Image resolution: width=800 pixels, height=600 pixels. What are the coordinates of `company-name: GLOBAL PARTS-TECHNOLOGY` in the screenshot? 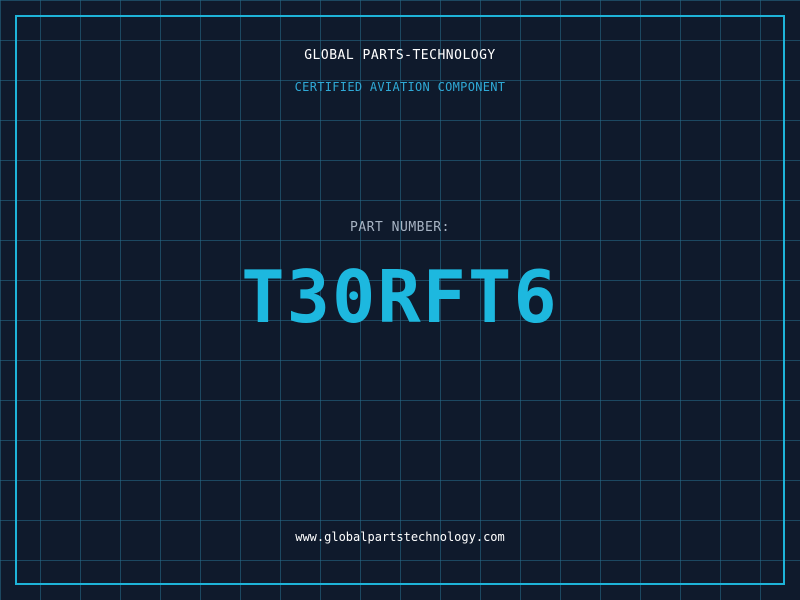 It's located at (400, 55).